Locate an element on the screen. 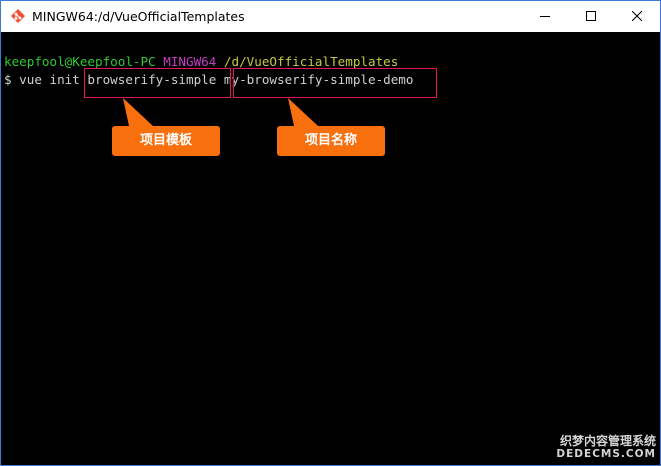  minimize-button is located at coordinates (545, 16).